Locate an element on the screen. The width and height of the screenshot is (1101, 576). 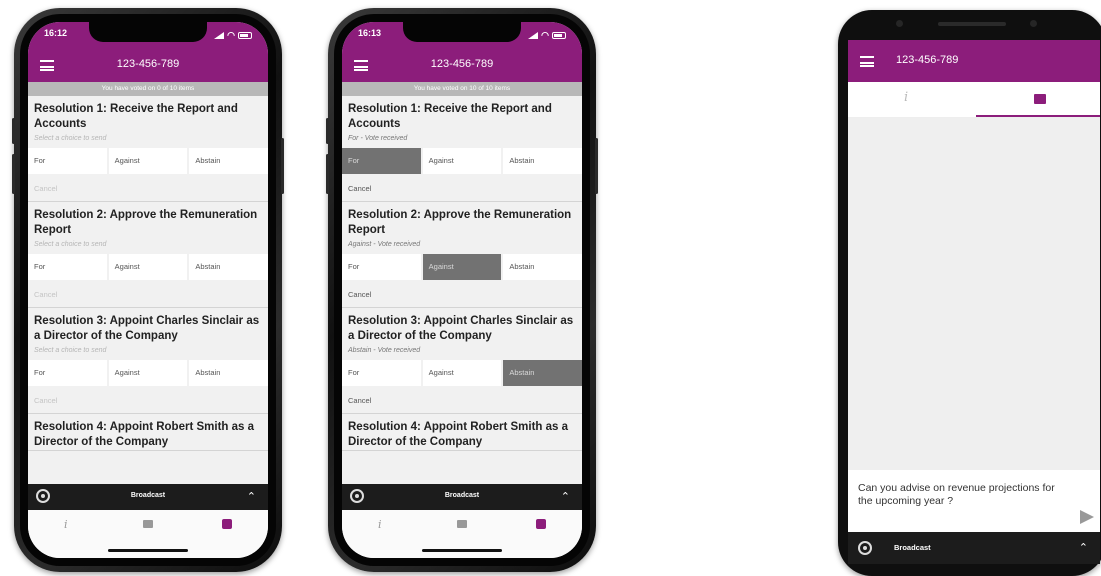
vote-status-text: Abstain - Vote received is located at coordinates (384, 350).